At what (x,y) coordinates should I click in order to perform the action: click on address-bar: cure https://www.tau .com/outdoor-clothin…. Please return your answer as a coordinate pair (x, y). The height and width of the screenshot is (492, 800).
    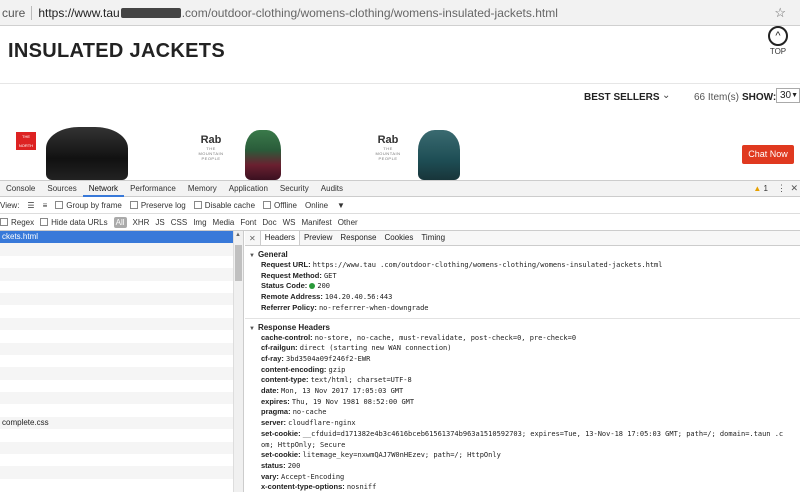
    Looking at the image, I should click on (400, 13).